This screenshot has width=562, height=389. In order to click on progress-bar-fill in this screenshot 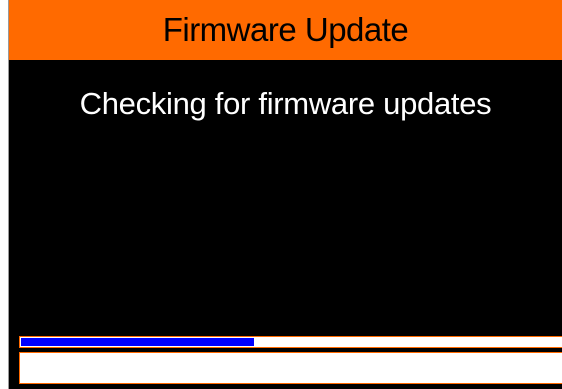, I will do `click(137, 342)`.